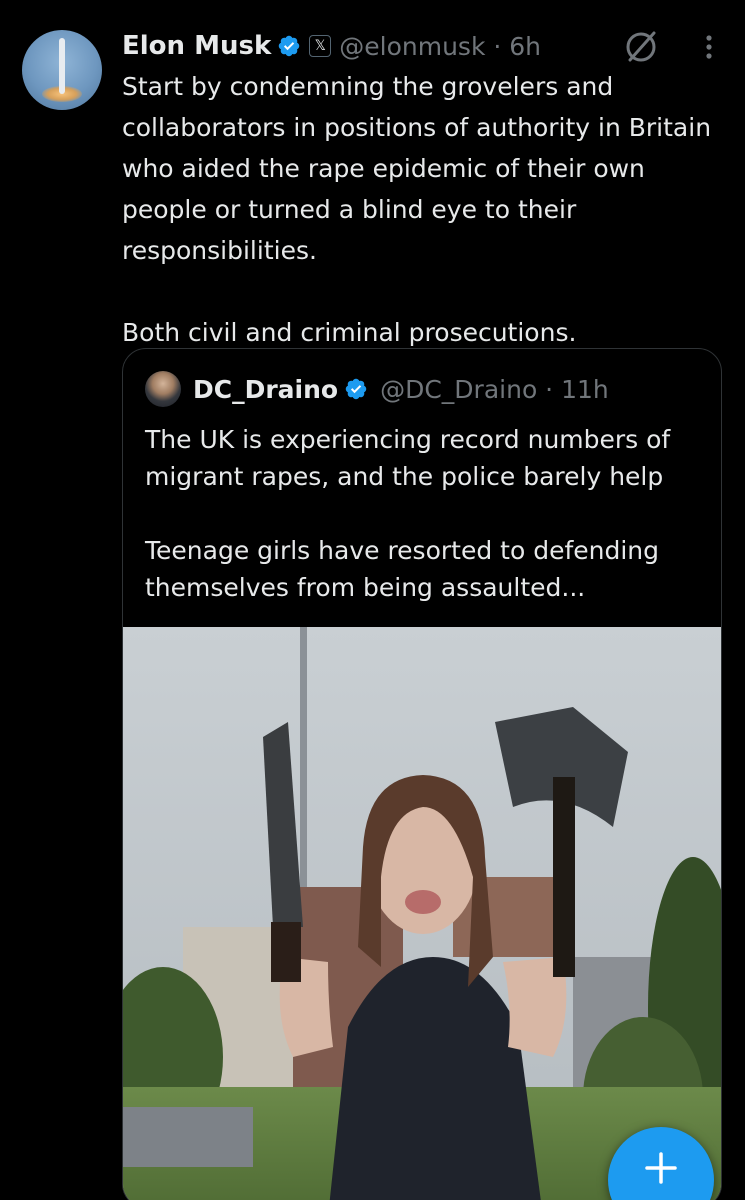 The image size is (745, 1200). I want to click on tweet-header: Elon Musk 𝕏 @elonmusk · 6h, so click(331, 46).